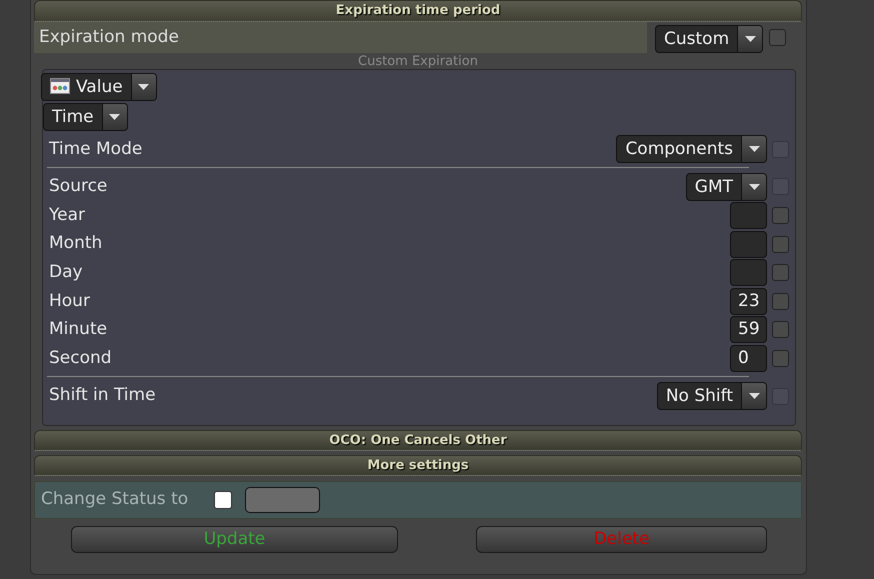  What do you see at coordinates (340, 37) in the screenshot?
I see `field-label: Expiration mode` at bounding box center [340, 37].